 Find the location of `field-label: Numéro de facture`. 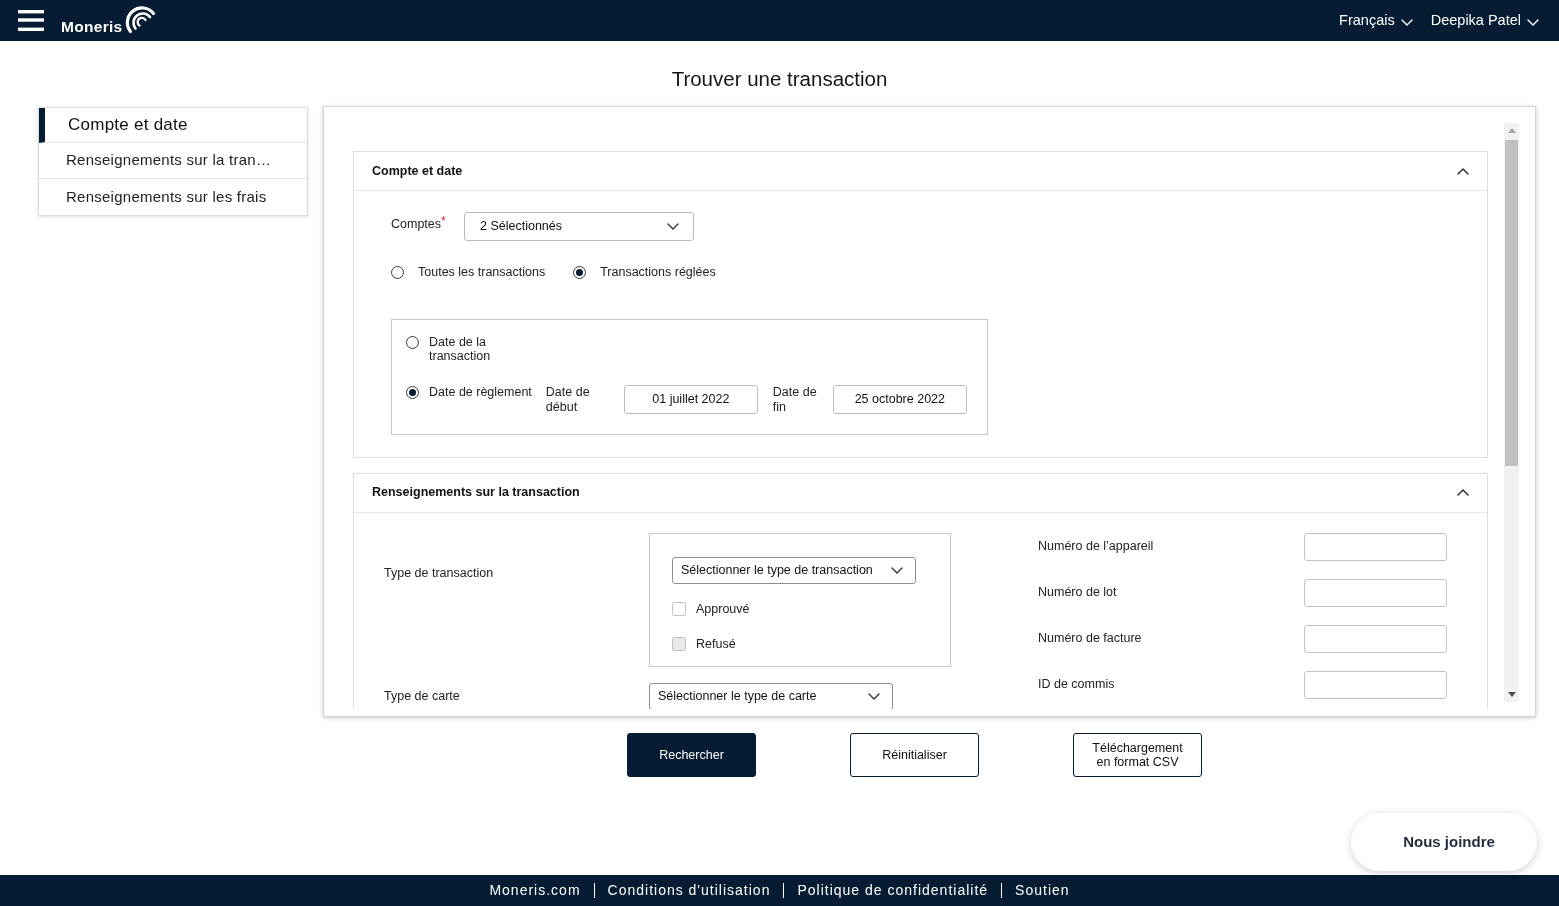

field-label: Numéro de facture is located at coordinates (1090, 639).